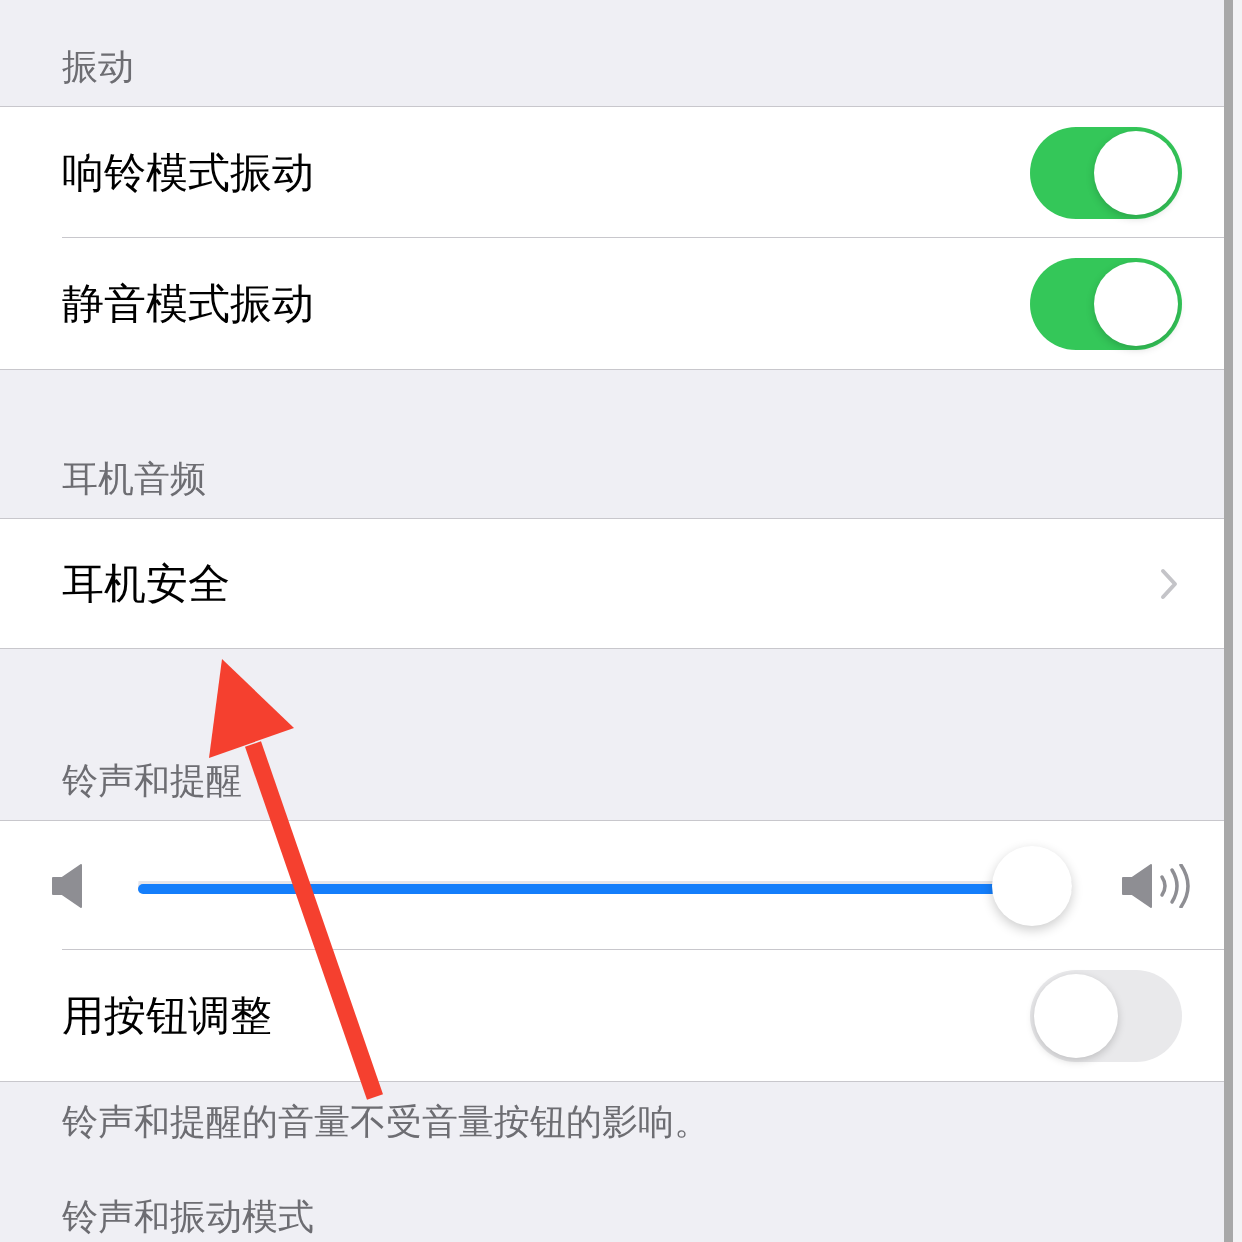 The image size is (1242, 1242). What do you see at coordinates (167, 1015) in the screenshot?
I see `setting-label: 用按钮调整` at bounding box center [167, 1015].